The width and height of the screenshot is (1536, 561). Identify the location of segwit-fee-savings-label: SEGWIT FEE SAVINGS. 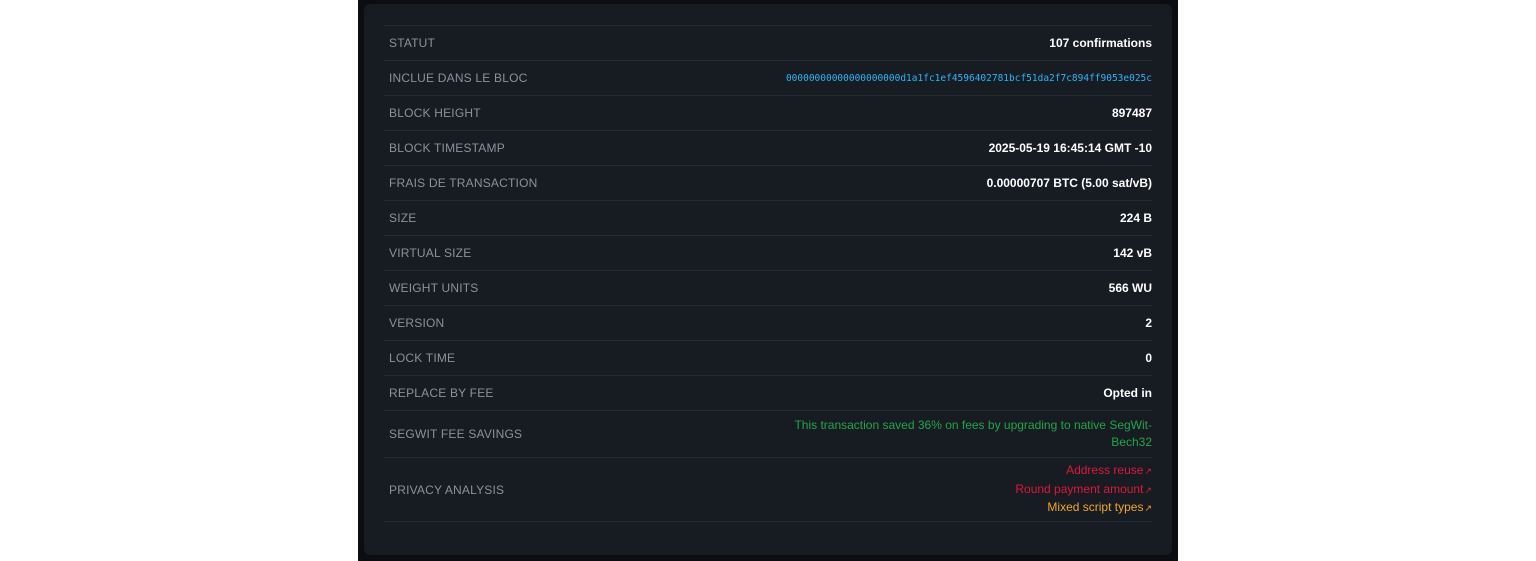
(456, 434).